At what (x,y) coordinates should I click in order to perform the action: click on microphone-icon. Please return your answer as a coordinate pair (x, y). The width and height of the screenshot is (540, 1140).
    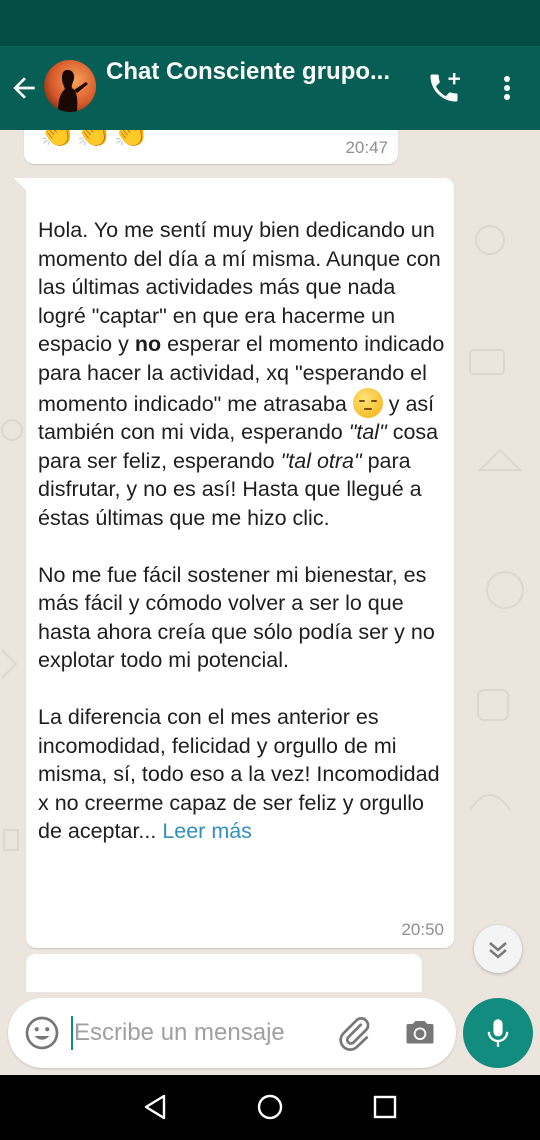
    Looking at the image, I should click on (498, 1033).